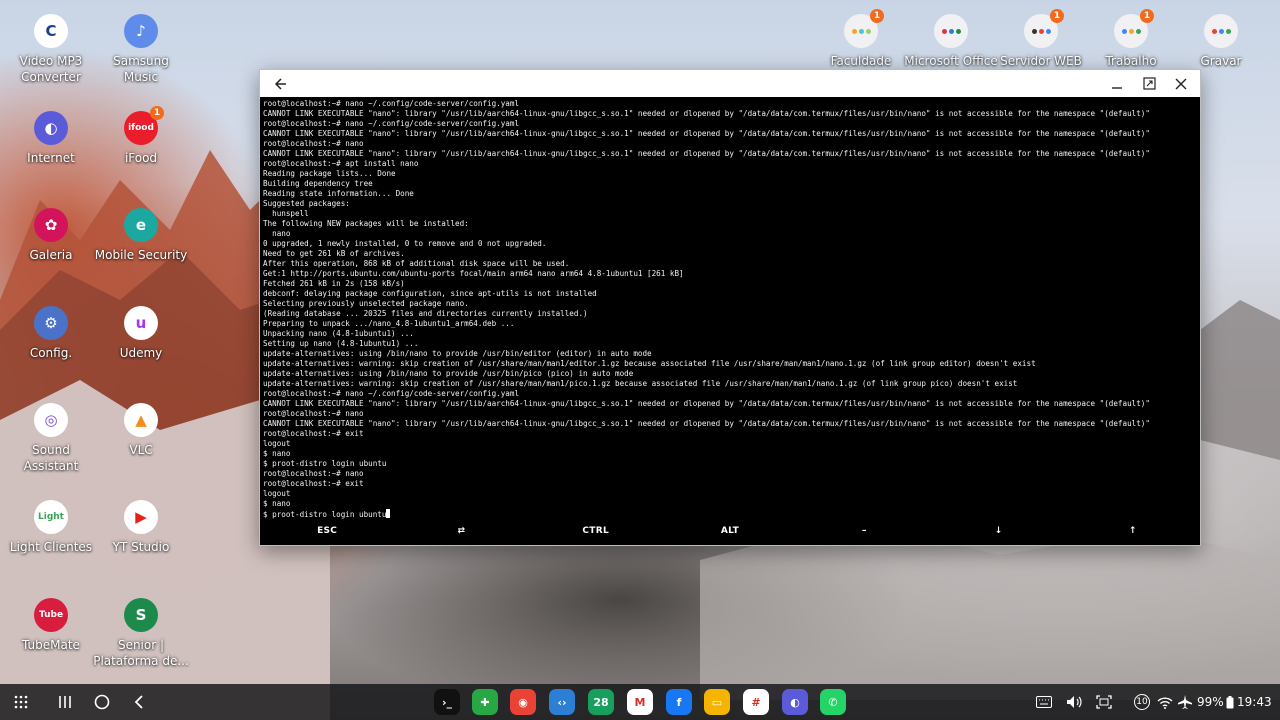  What do you see at coordinates (485, 702) in the screenshot?
I see `sheets-dock-app: ✚` at bounding box center [485, 702].